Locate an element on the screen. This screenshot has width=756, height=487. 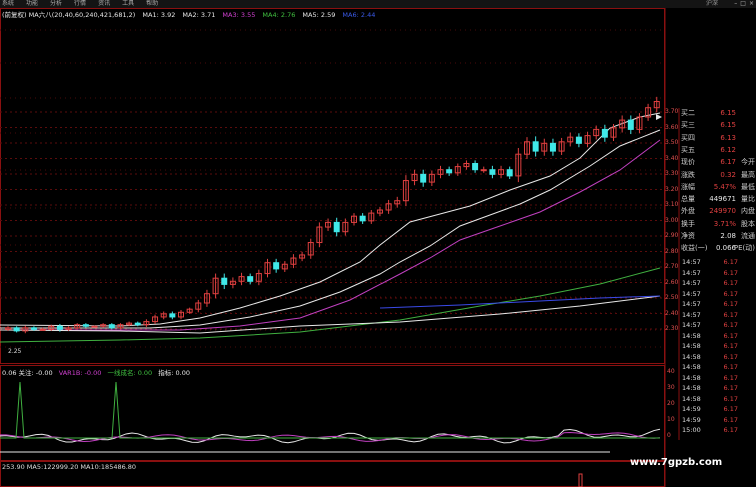
quote-value: 3.71% is located at coordinates (724, 223).